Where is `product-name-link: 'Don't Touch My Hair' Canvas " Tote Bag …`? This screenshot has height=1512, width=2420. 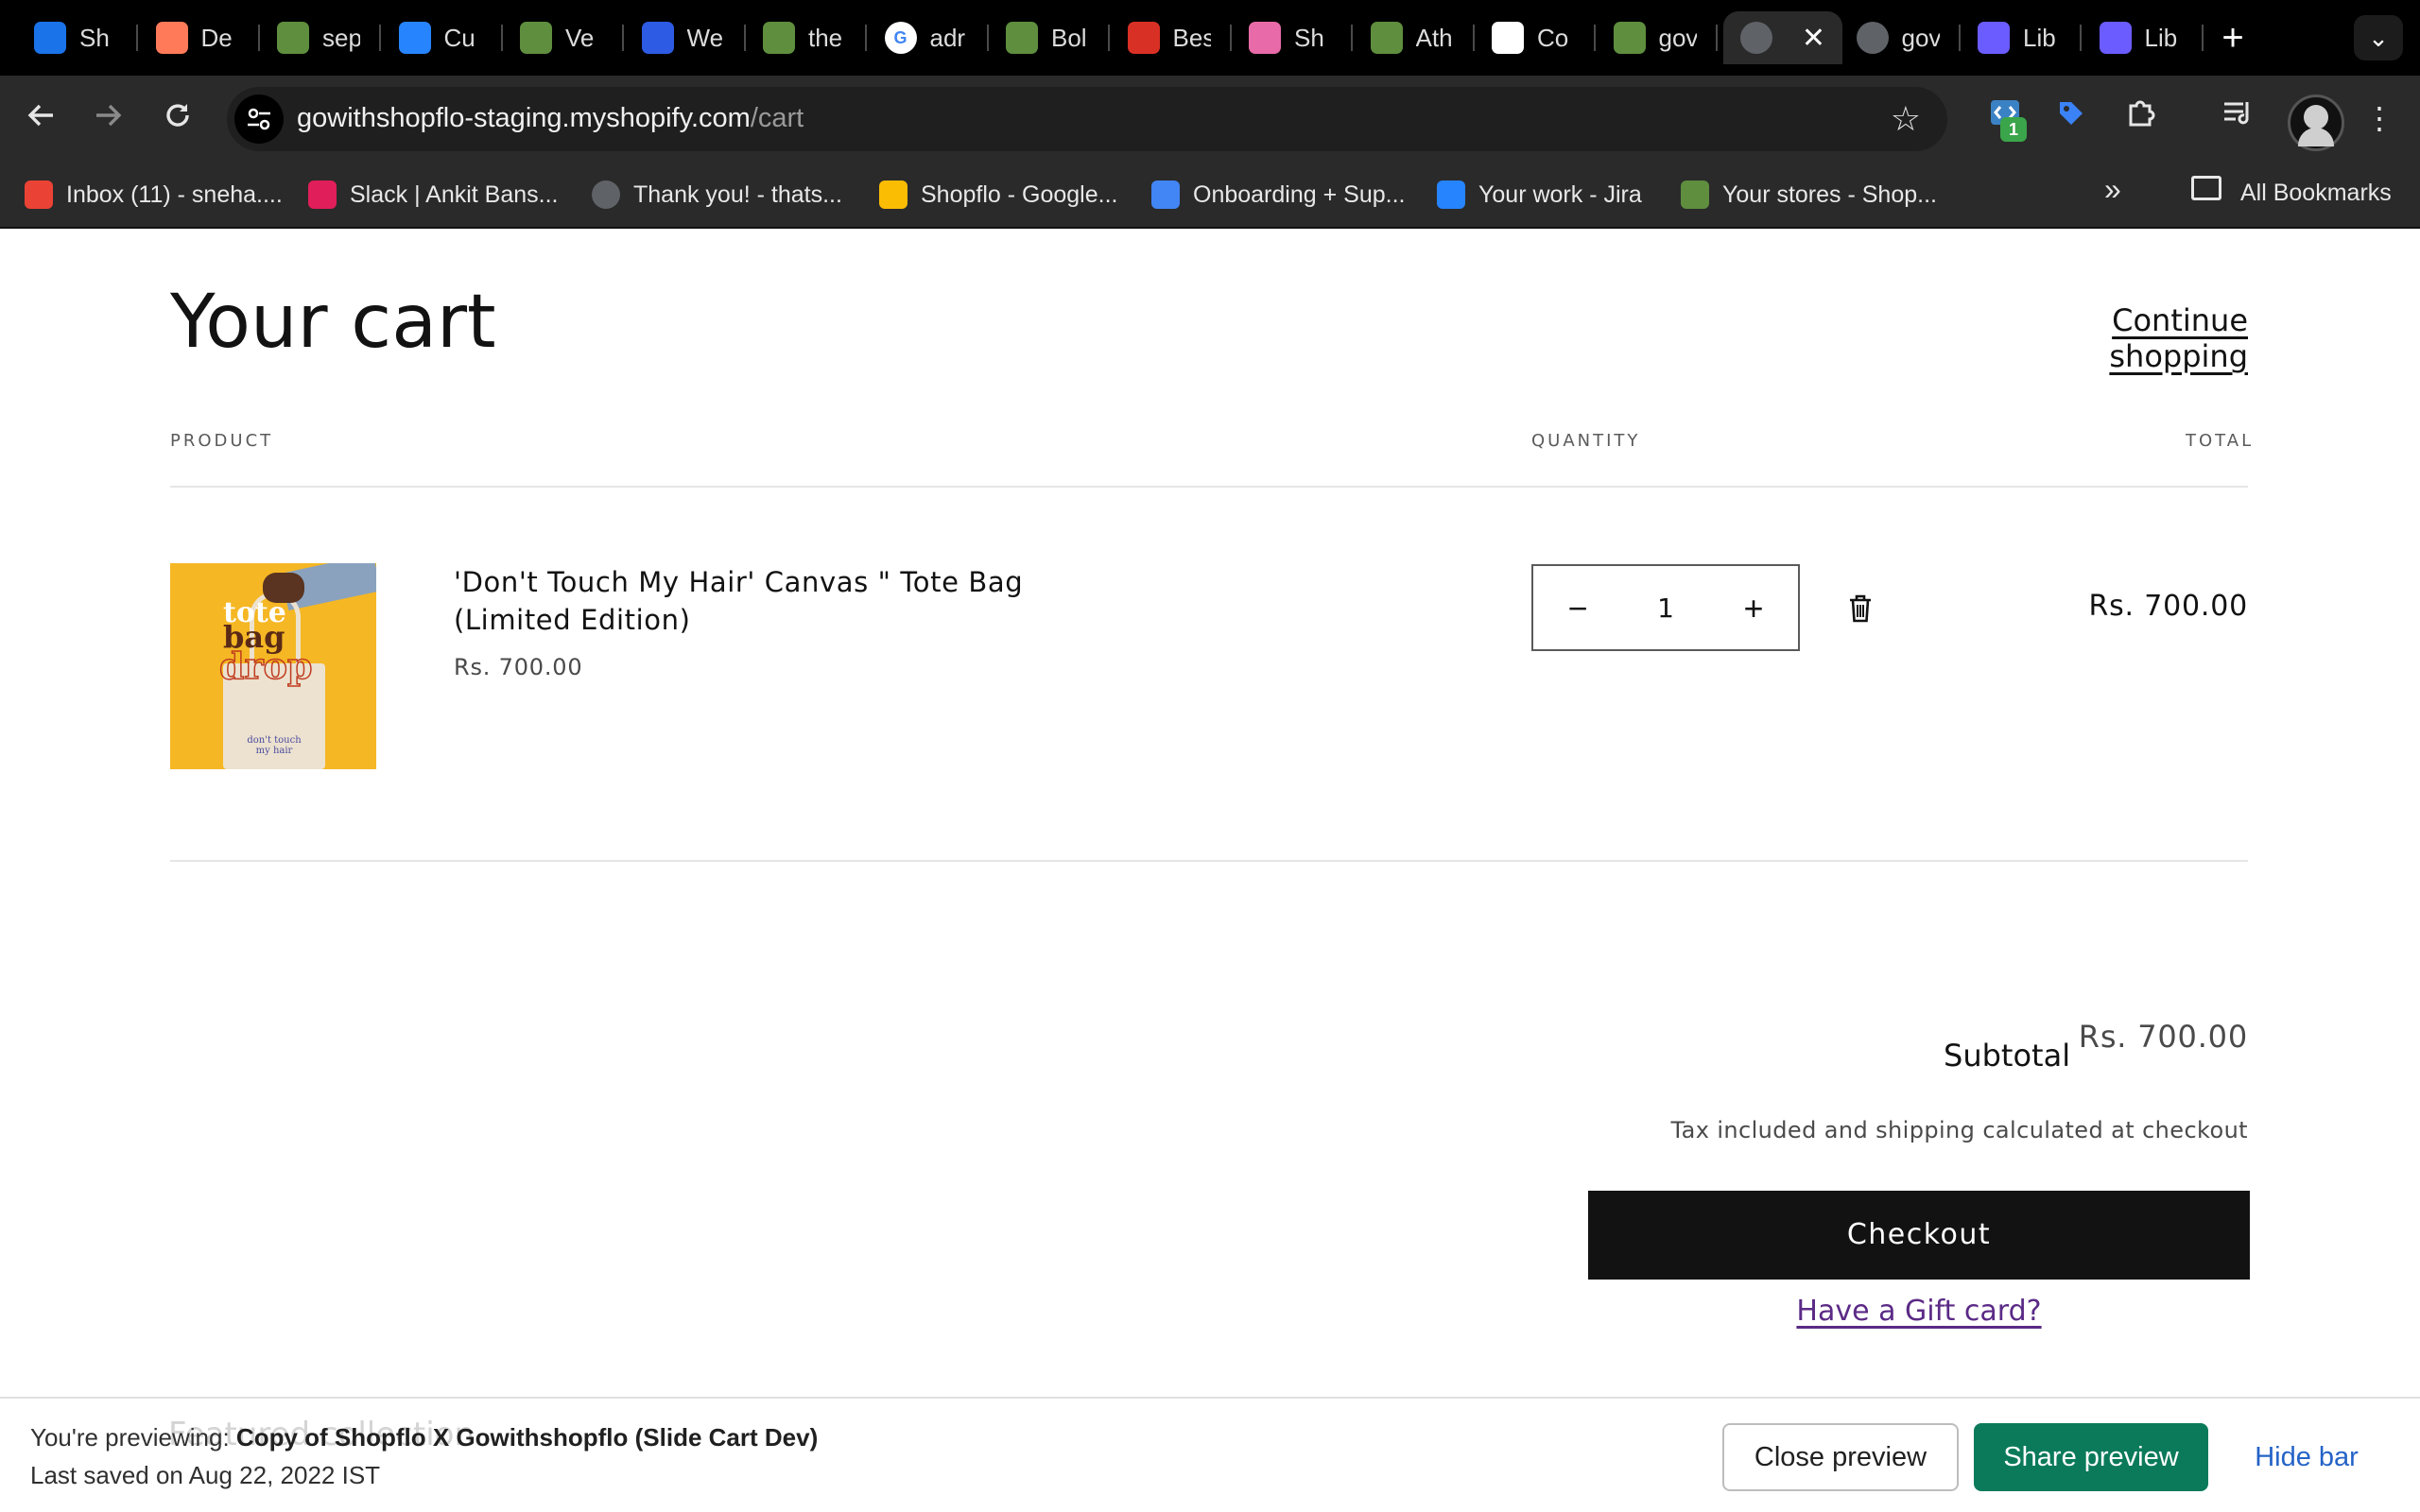 product-name-link: 'Don't Touch My Hair' Canvas " Tote Bag … is located at coordinates (747, 601).